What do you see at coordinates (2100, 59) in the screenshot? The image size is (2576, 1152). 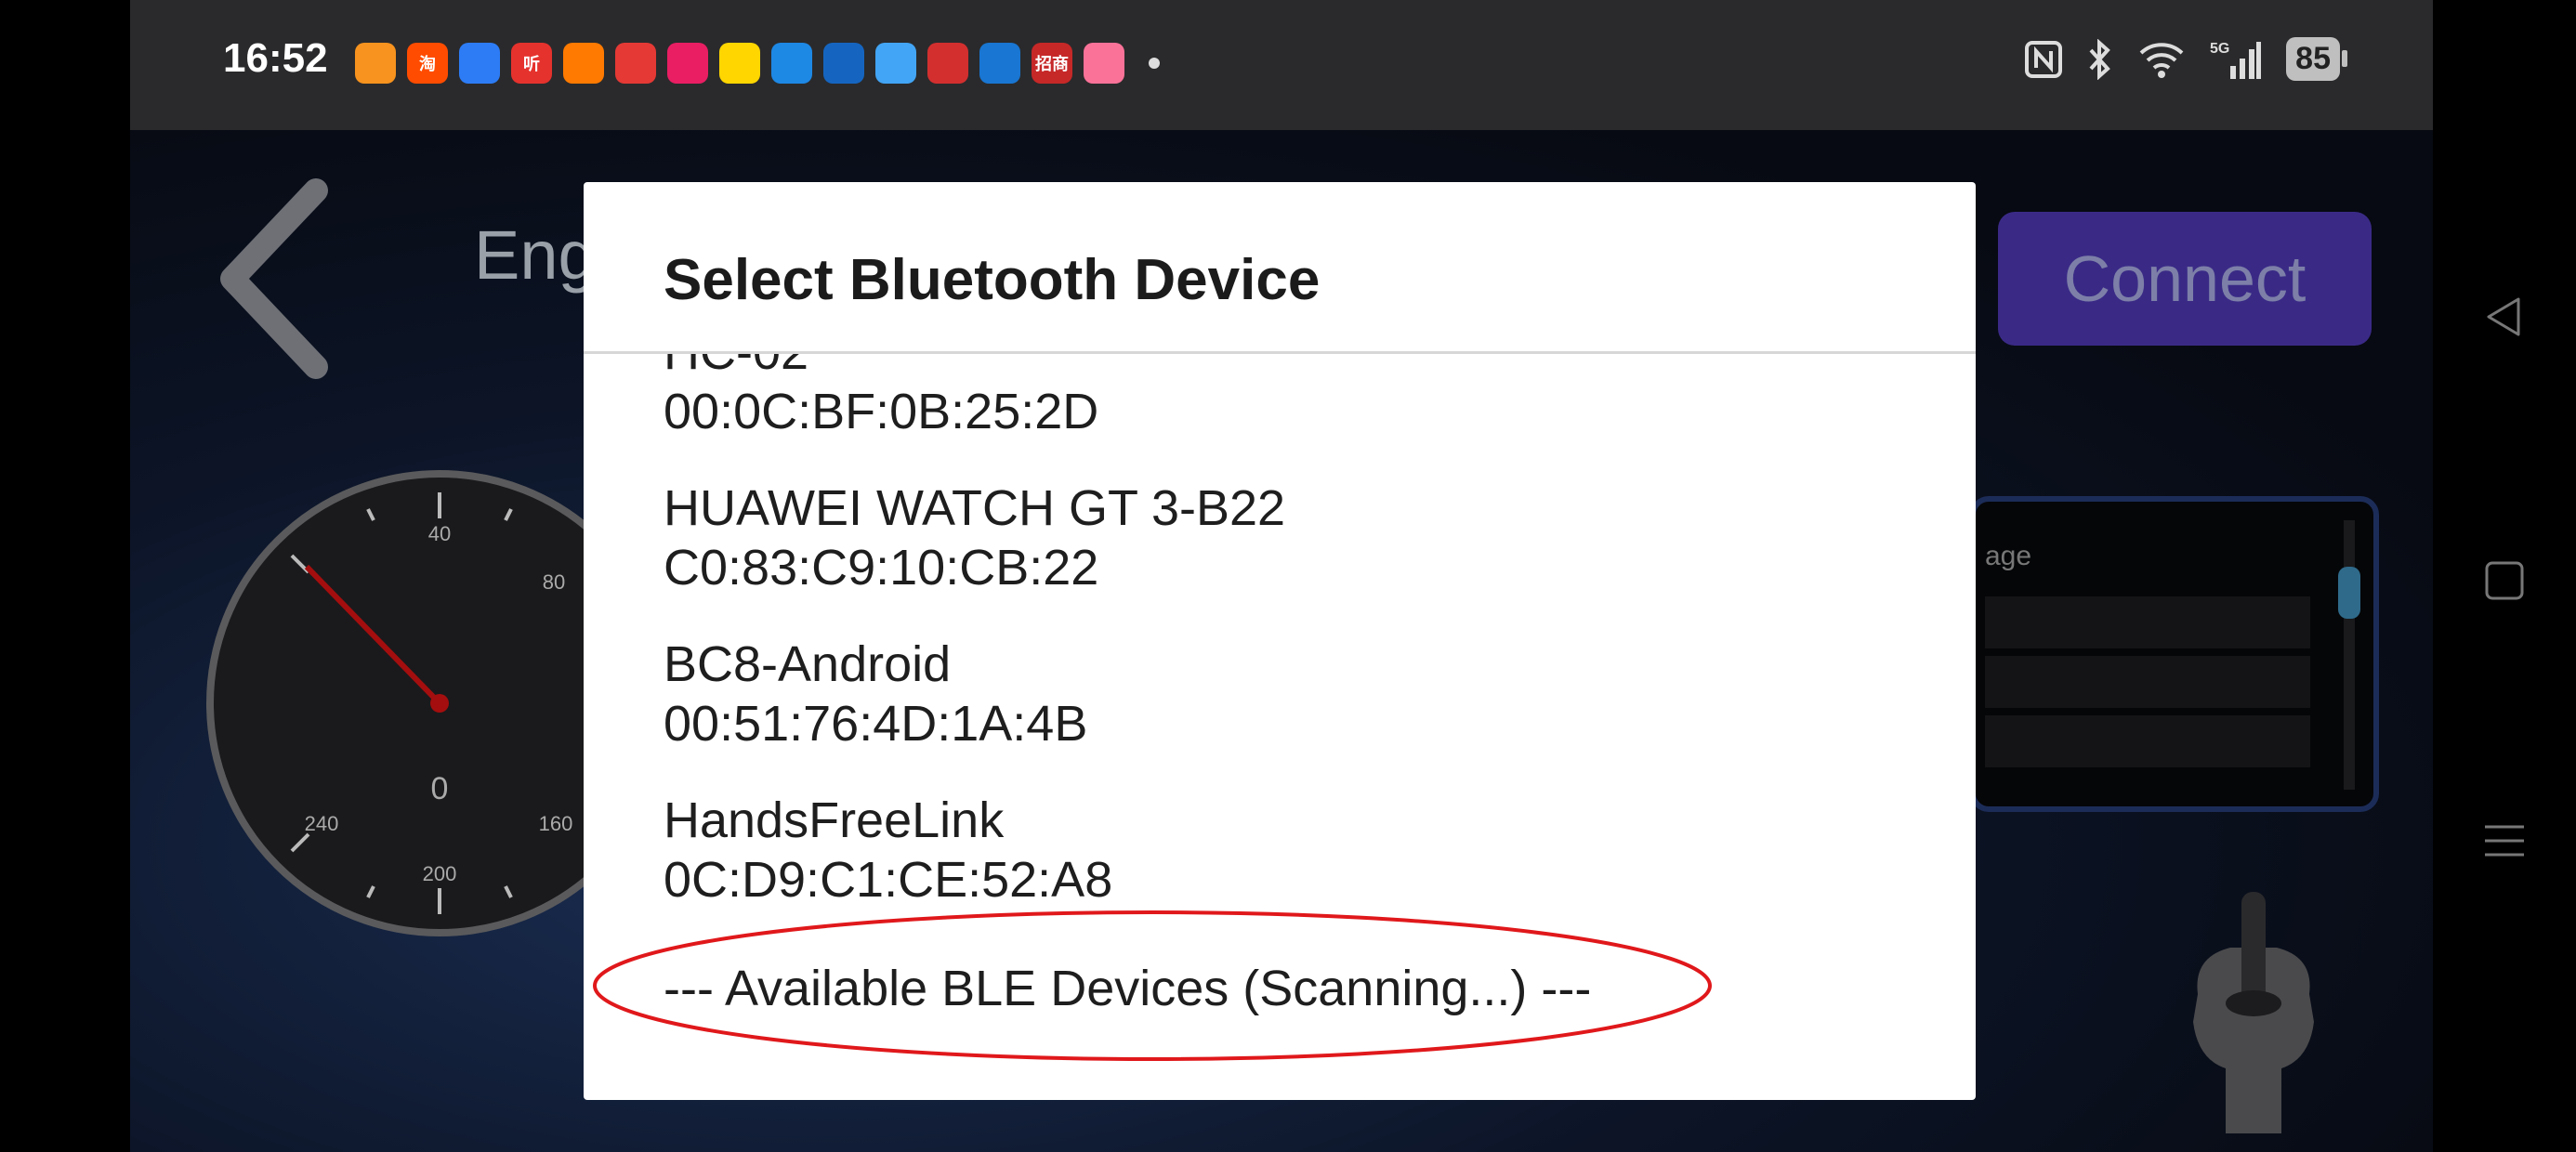 I see `bluetooth-icon` at bounding box center [2100, 59].